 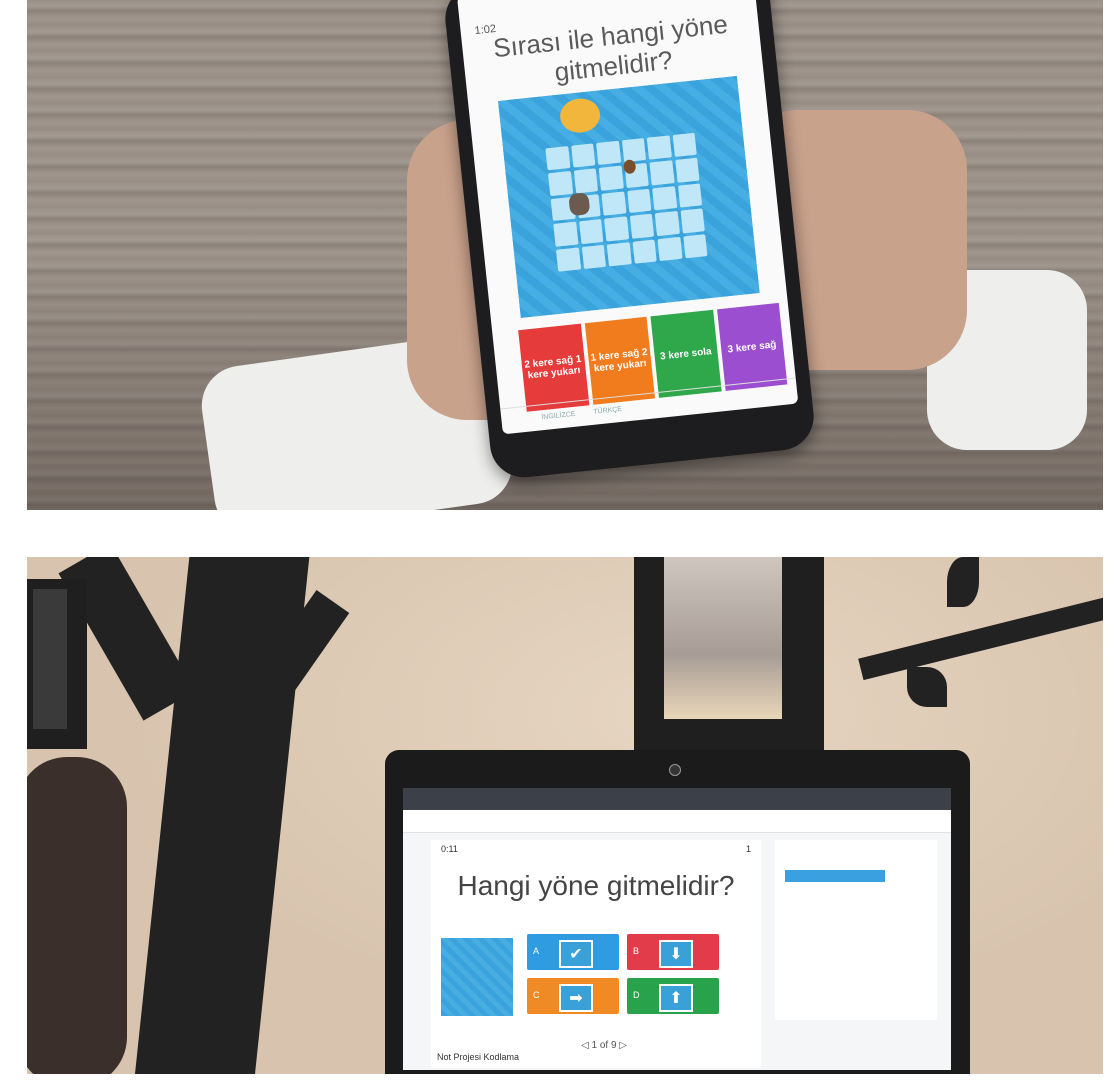 What do you see at coordinates (748, 849) in the screenshot?
I see `score-count: 1` at bounding box center [748, 849].